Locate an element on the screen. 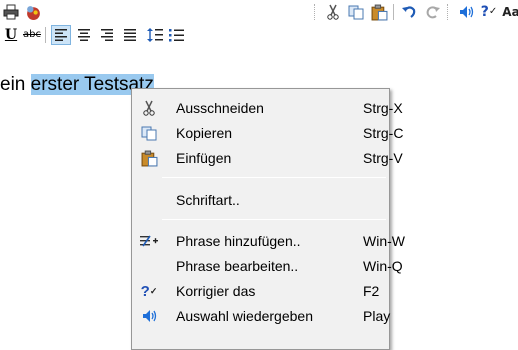  menu-item-font: Schriftart.. is located at coordinates (260, 200).